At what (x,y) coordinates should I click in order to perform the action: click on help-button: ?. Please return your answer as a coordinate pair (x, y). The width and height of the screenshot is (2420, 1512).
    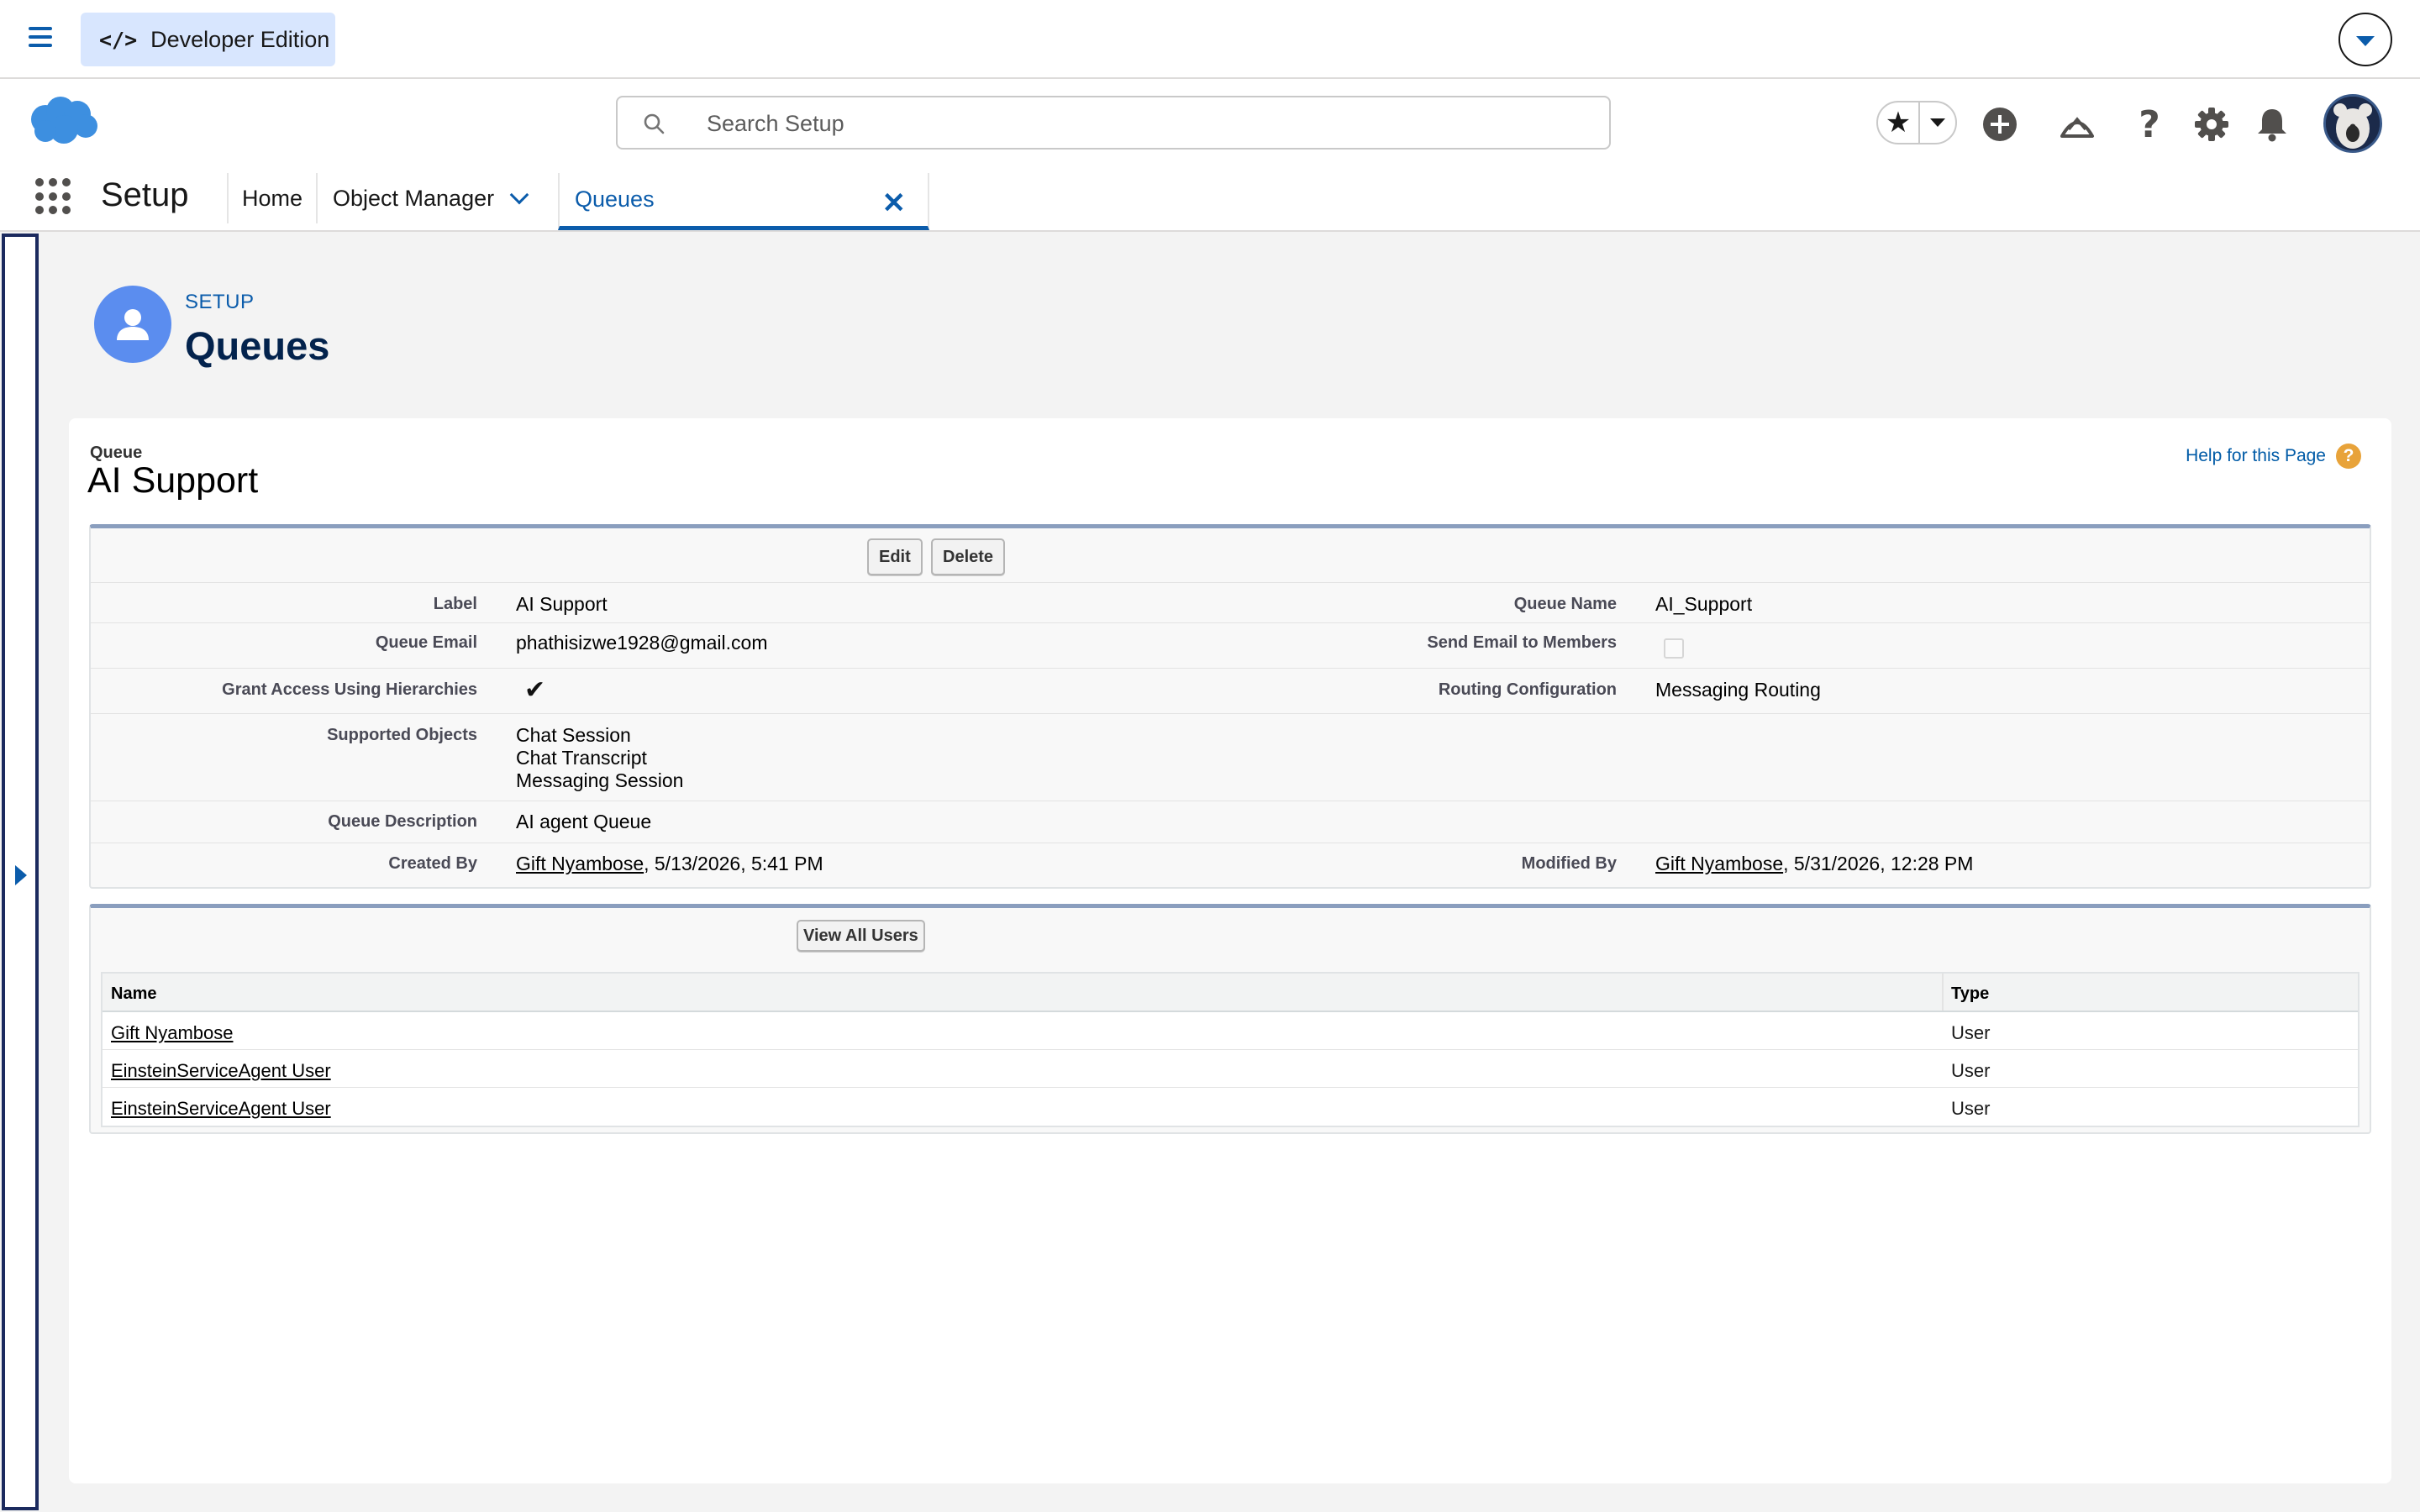
    Looking at the image, I should click on (2149, 124).